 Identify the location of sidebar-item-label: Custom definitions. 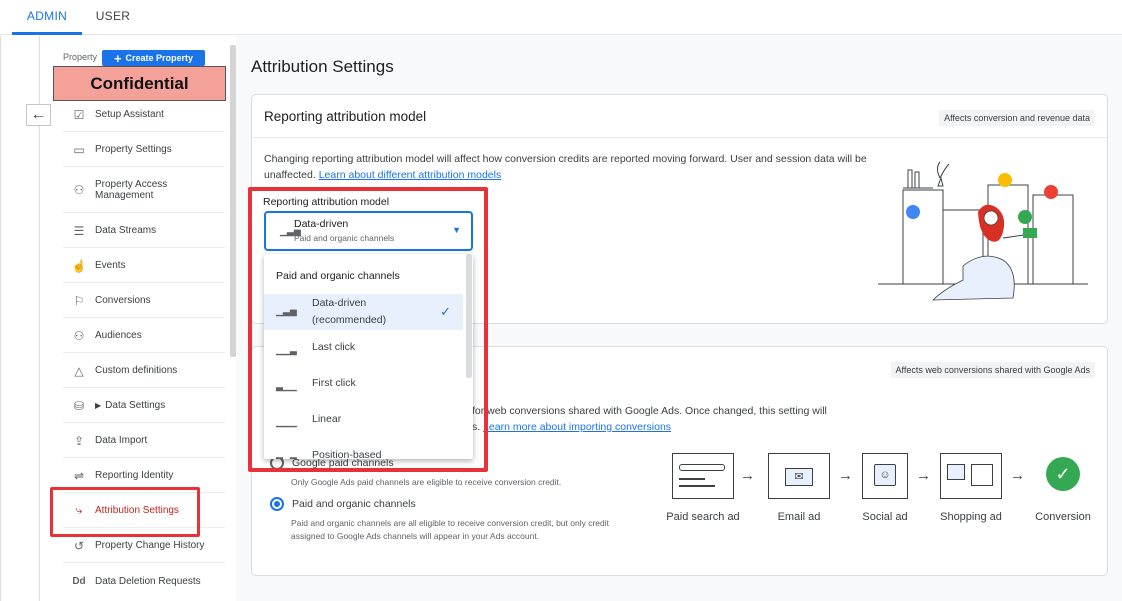
(136, 370).